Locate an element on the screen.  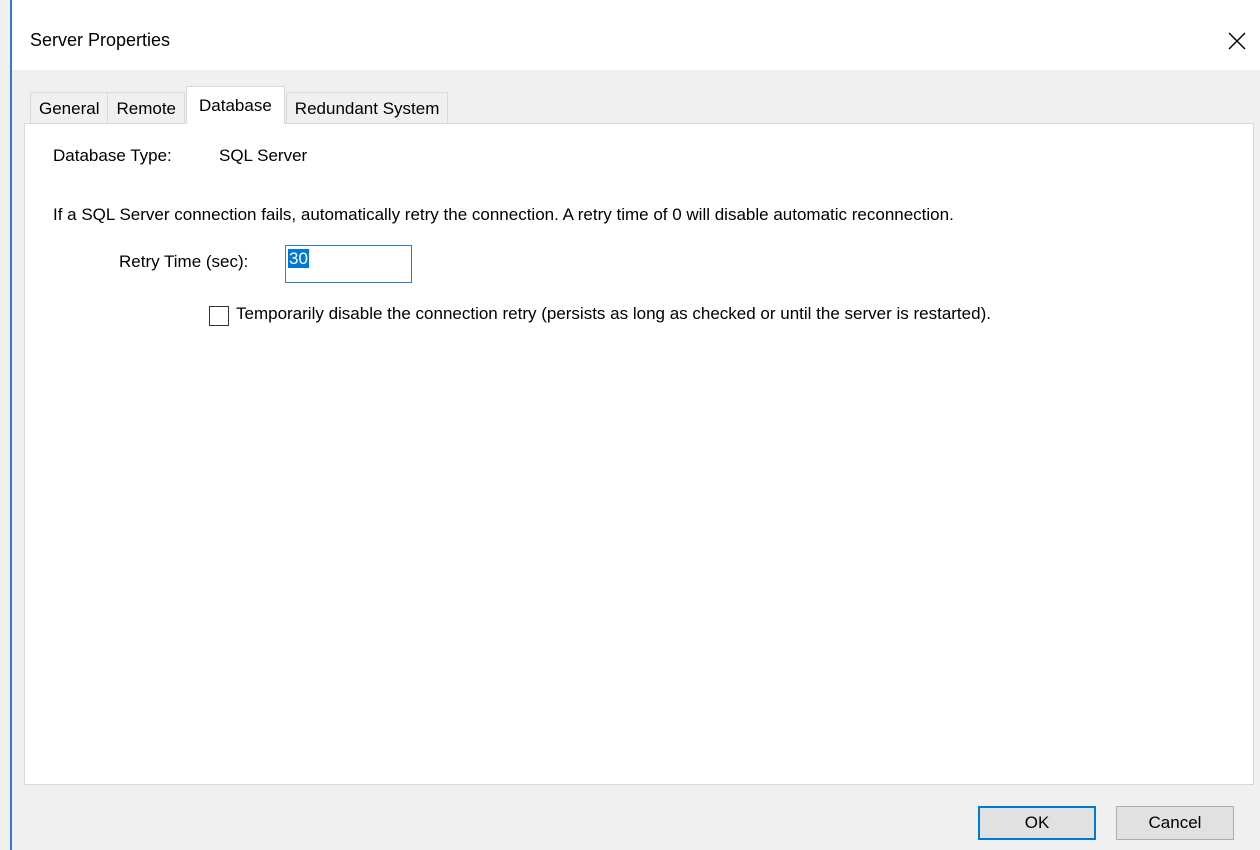
tab-strip: General Remote Database Redundant System is located at coordinates (239, 105).